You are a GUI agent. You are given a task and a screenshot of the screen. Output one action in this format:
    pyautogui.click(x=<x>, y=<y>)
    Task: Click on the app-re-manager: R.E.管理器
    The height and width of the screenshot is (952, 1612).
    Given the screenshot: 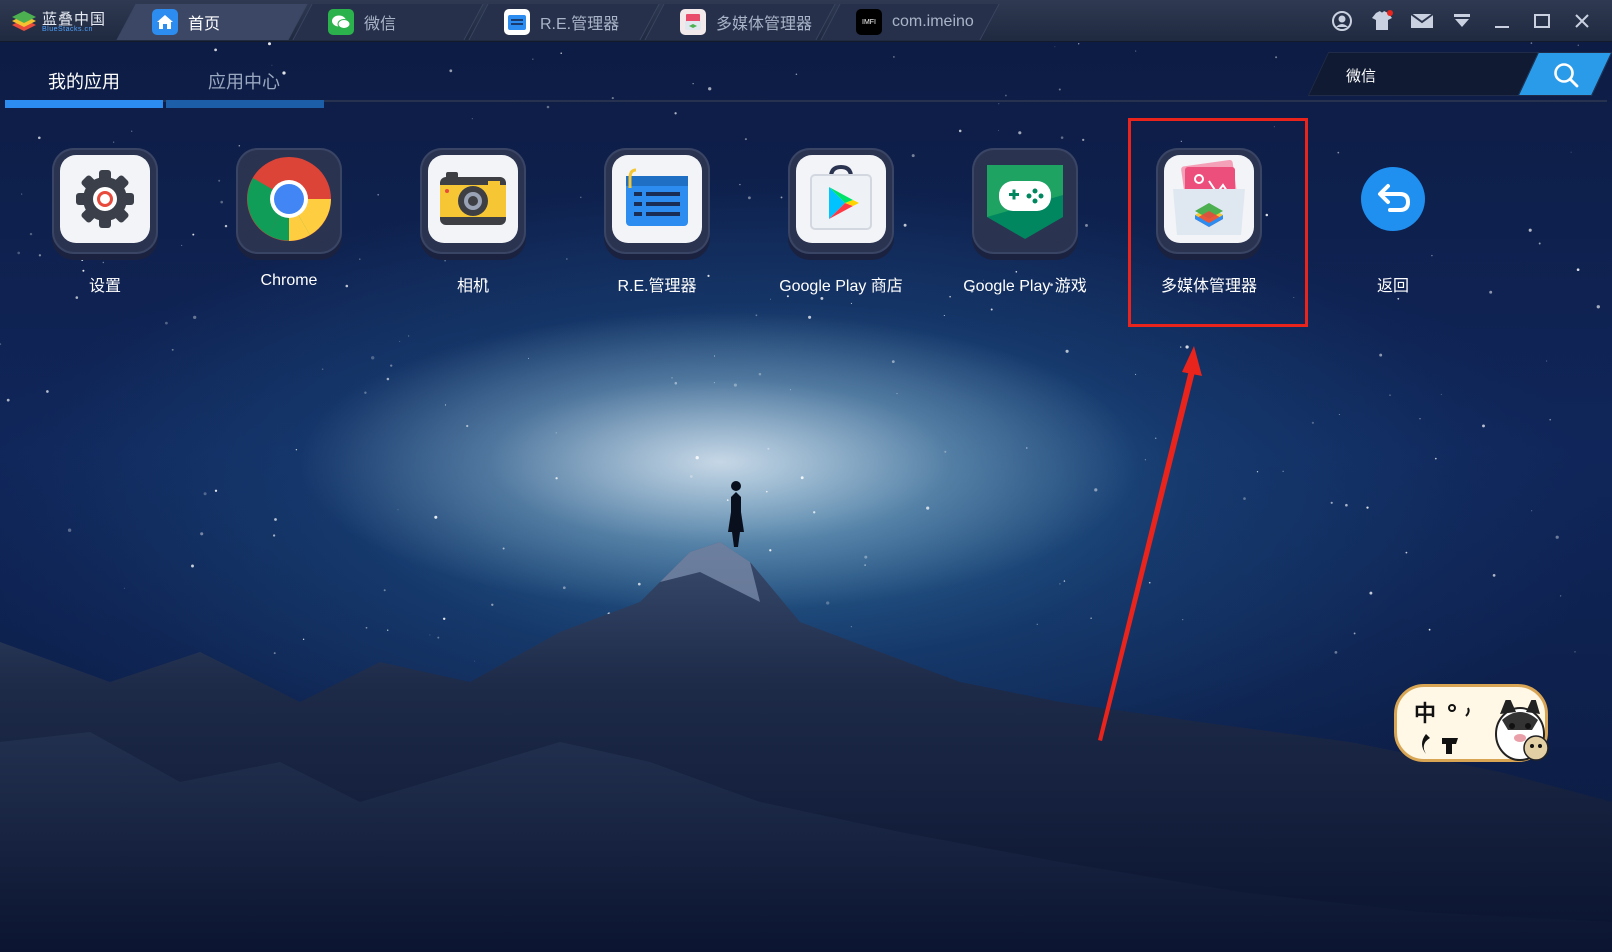 What is the action you would take?
    pyautogui.click(x=657, y=224)
    